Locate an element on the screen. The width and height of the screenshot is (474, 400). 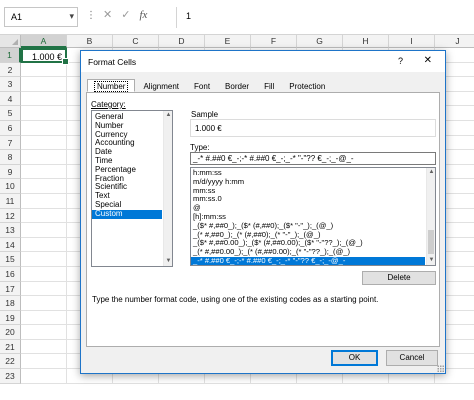
row-header: 20 is located at coordinates (10, 332).